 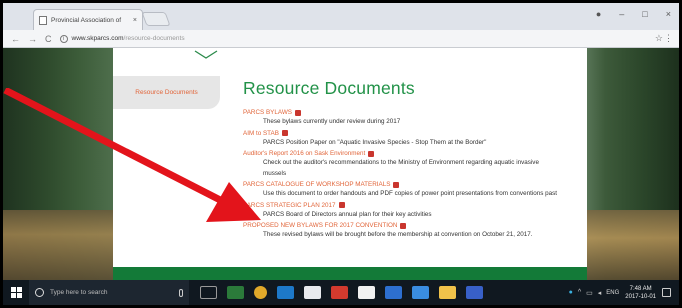 What do you see at coordinates (447, 292) in the screenshot?
I see `file-explorer-icon` at bounding box center [447, 292].